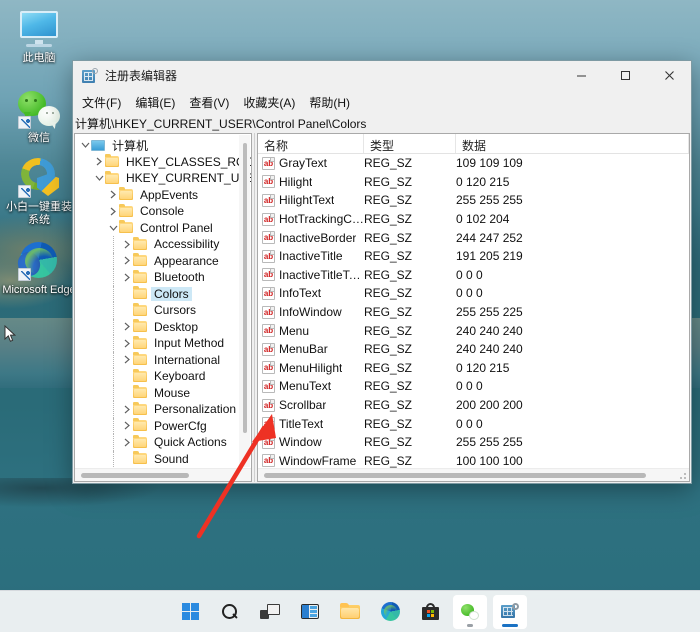 This screenshot has width=700, height=632. What do you see at coordinates (163, 359) in the screenshot?
I see `tree-node-international: International` at bounding box center [163, 359].